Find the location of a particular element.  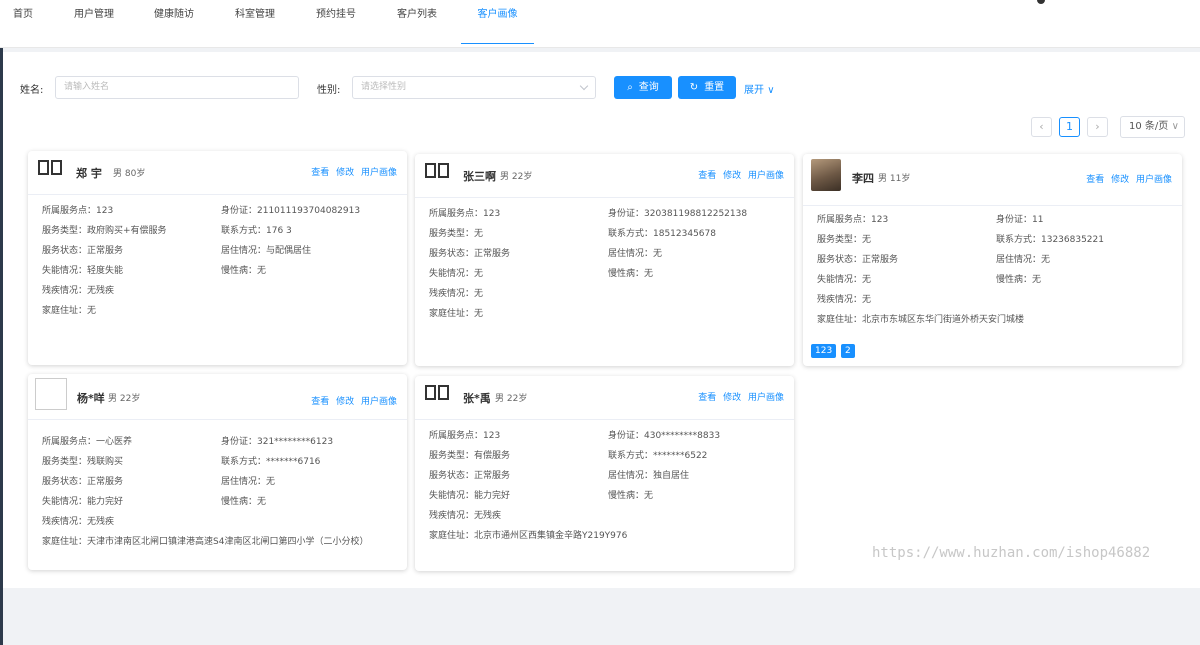

reset-button-label: 重置 is located at coordinates (714, 87).